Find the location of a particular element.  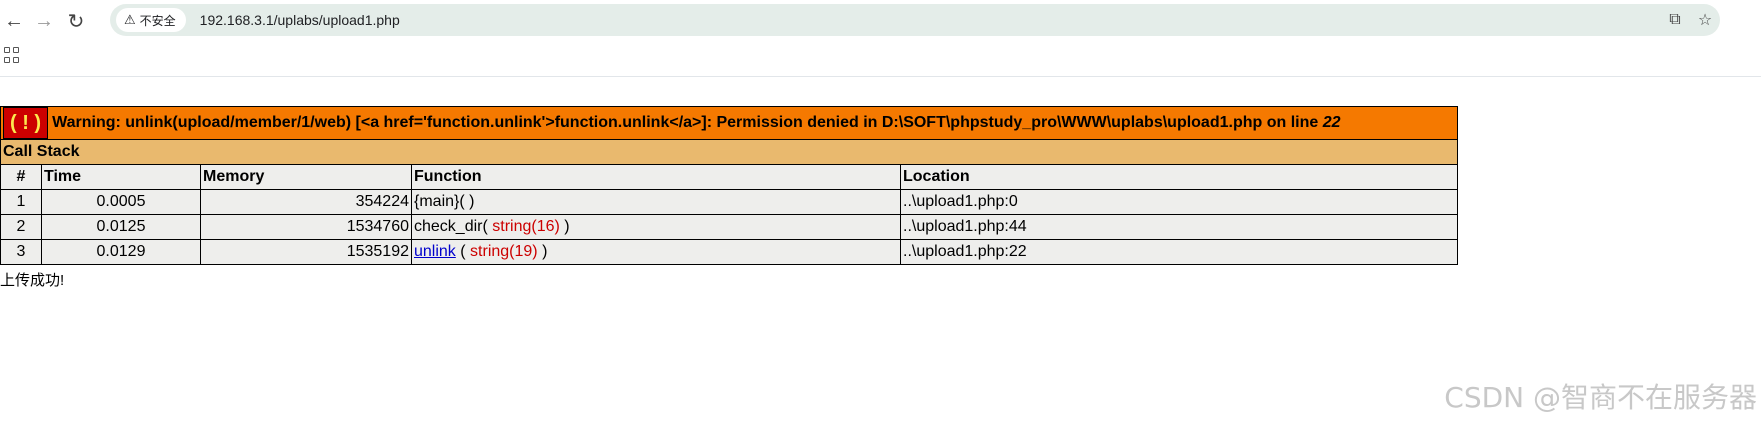

col-header-function: Function is located at coordinates (656, 177).